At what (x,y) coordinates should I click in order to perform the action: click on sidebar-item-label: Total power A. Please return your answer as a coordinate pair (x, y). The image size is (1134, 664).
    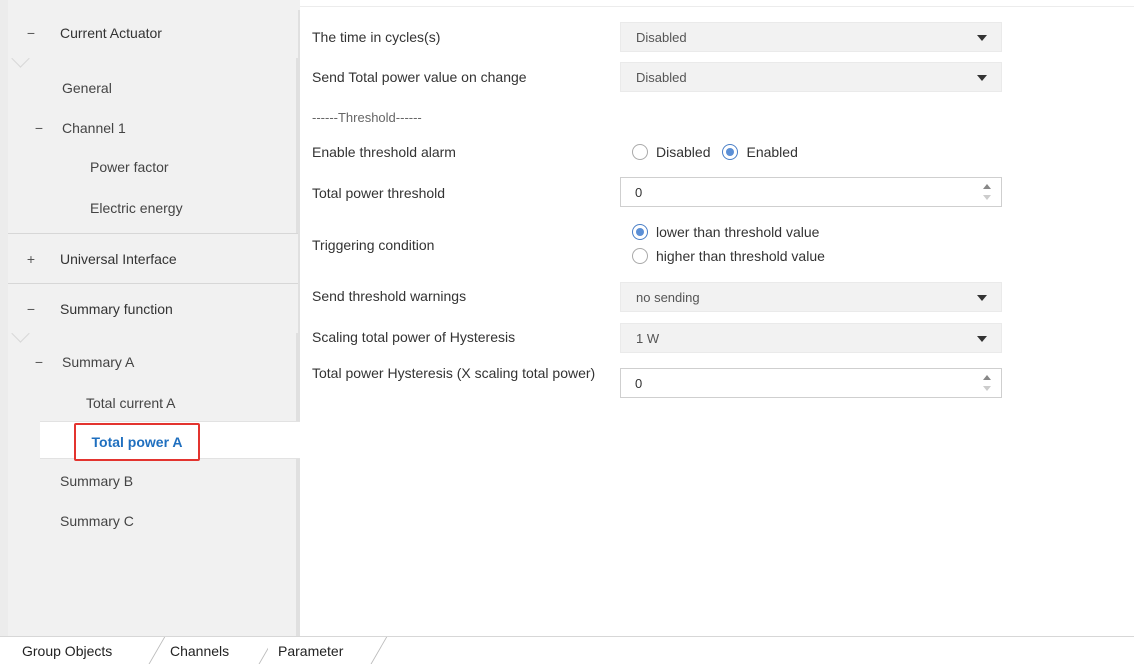
    Looking at the image, I should click on (137, 442).